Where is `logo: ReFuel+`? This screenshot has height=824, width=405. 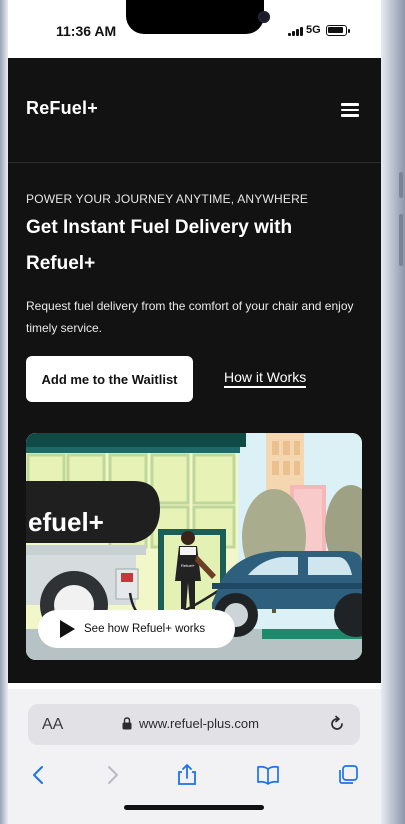 logo: ReFuel+ is located at coordinates (62, 108).